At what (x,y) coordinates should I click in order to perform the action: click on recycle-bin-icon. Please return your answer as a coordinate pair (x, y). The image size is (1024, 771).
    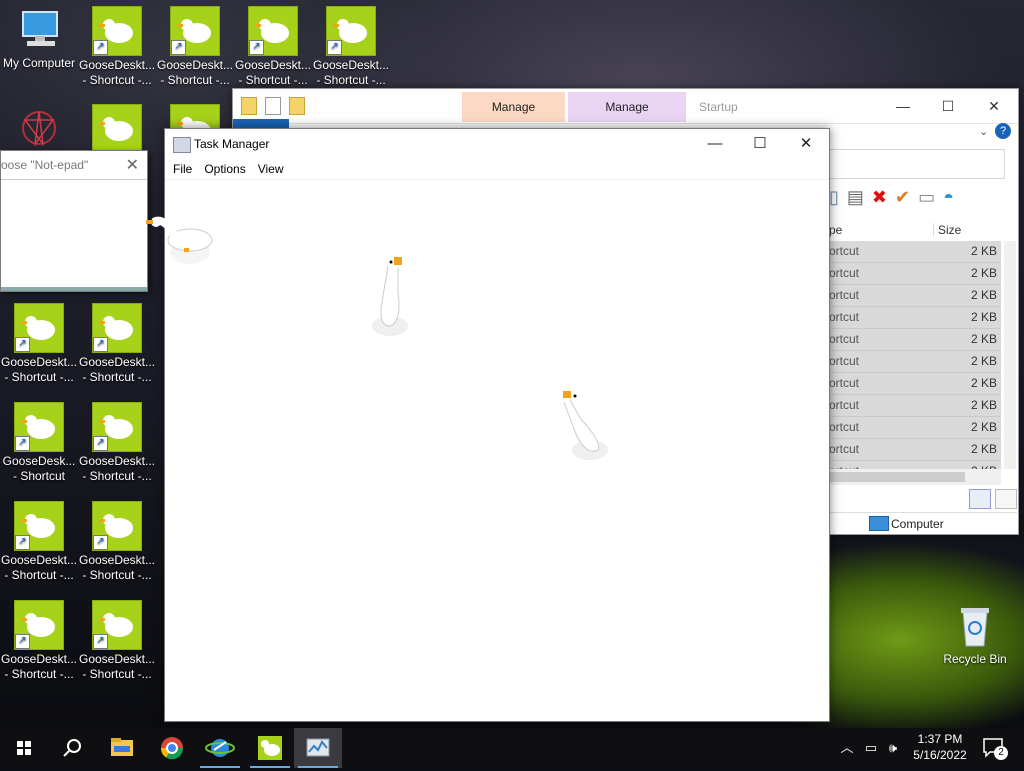
    Looking at the image, I should click on (975, 626).